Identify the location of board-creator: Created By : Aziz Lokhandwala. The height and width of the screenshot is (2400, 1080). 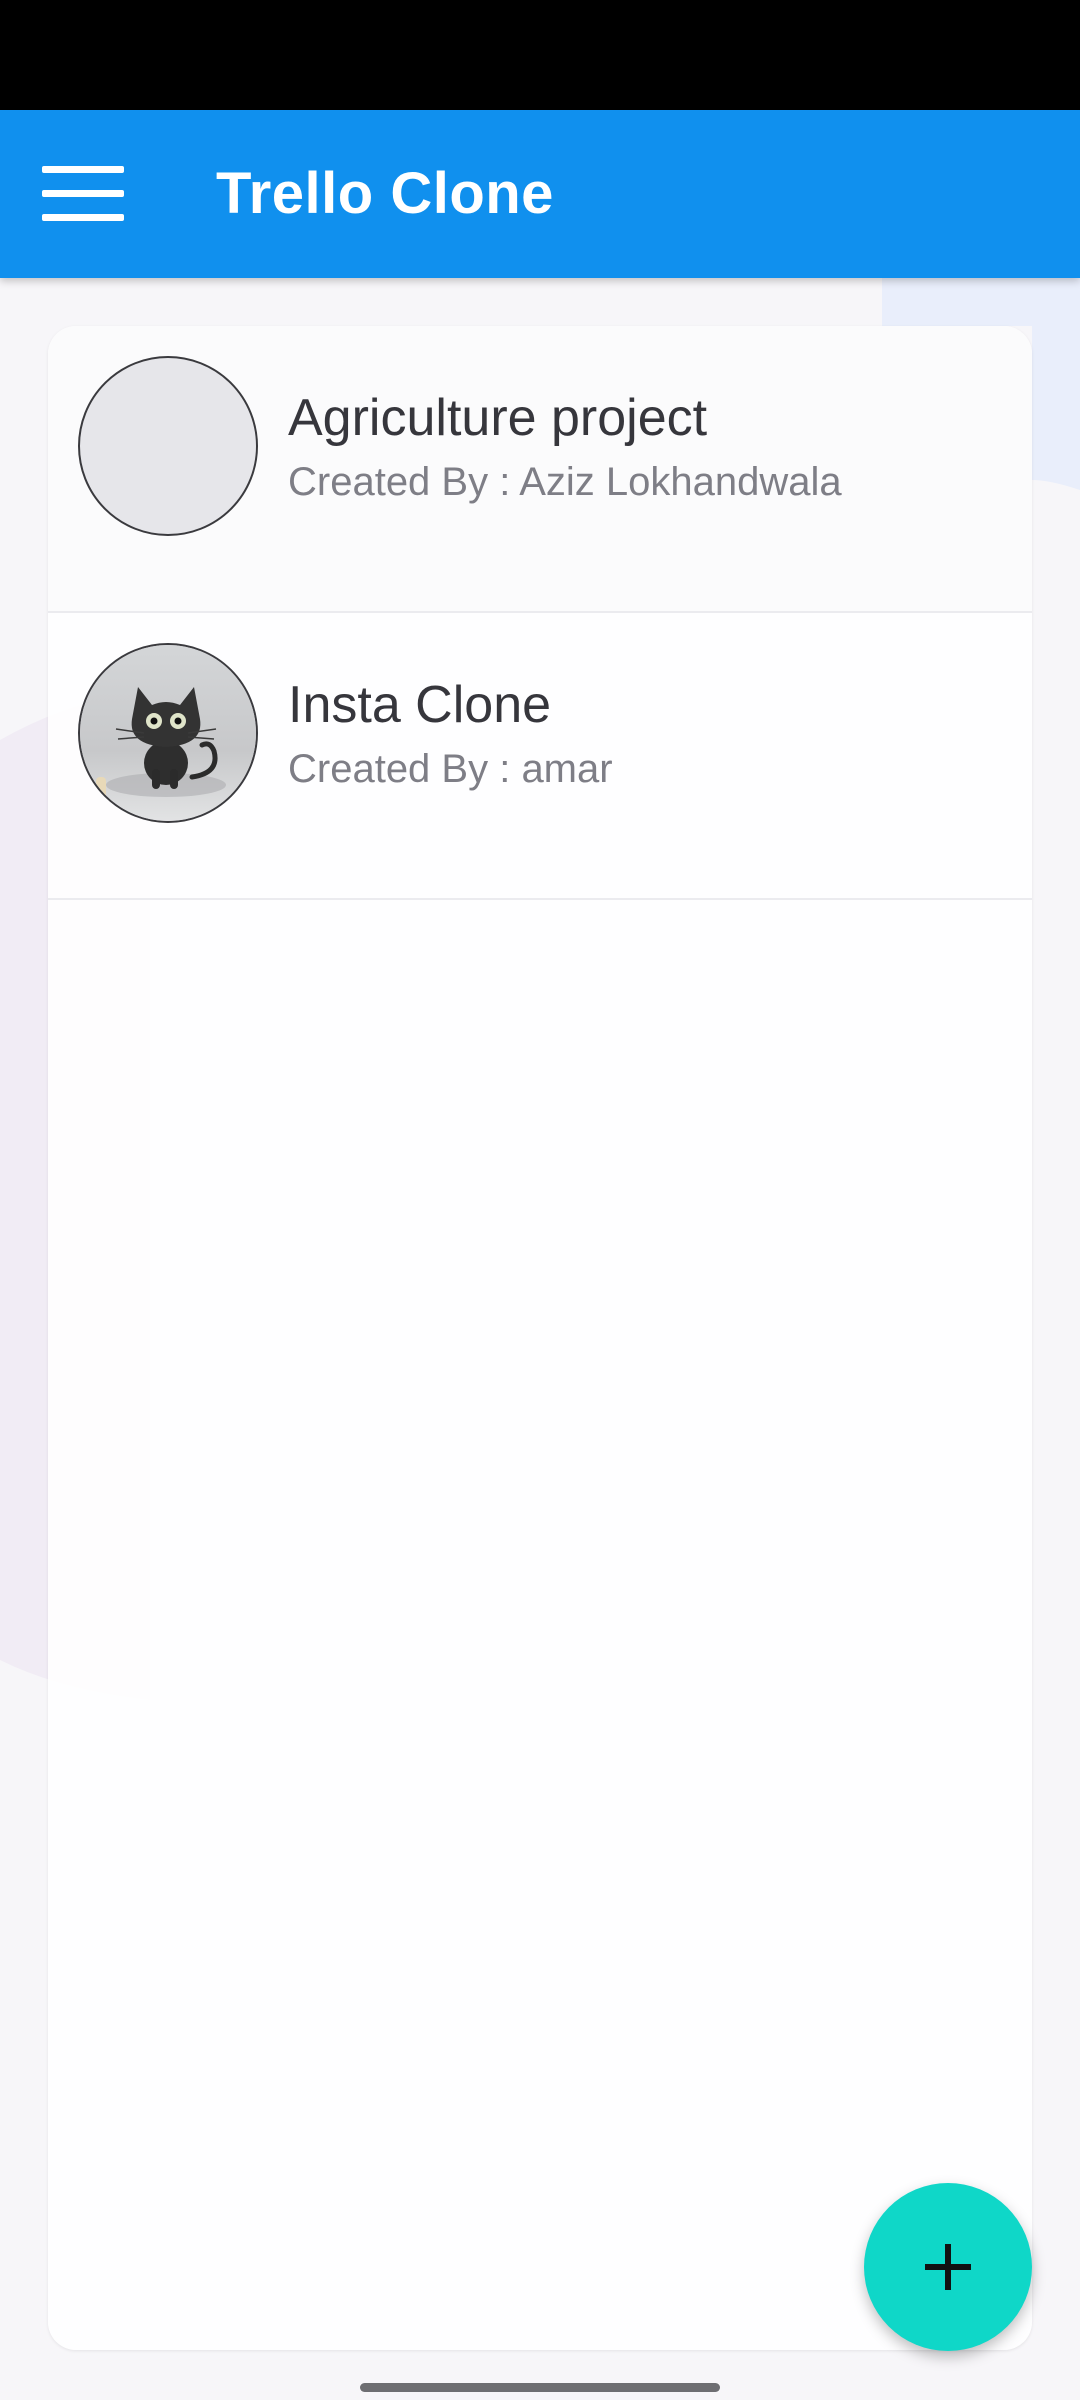
(565, 482).